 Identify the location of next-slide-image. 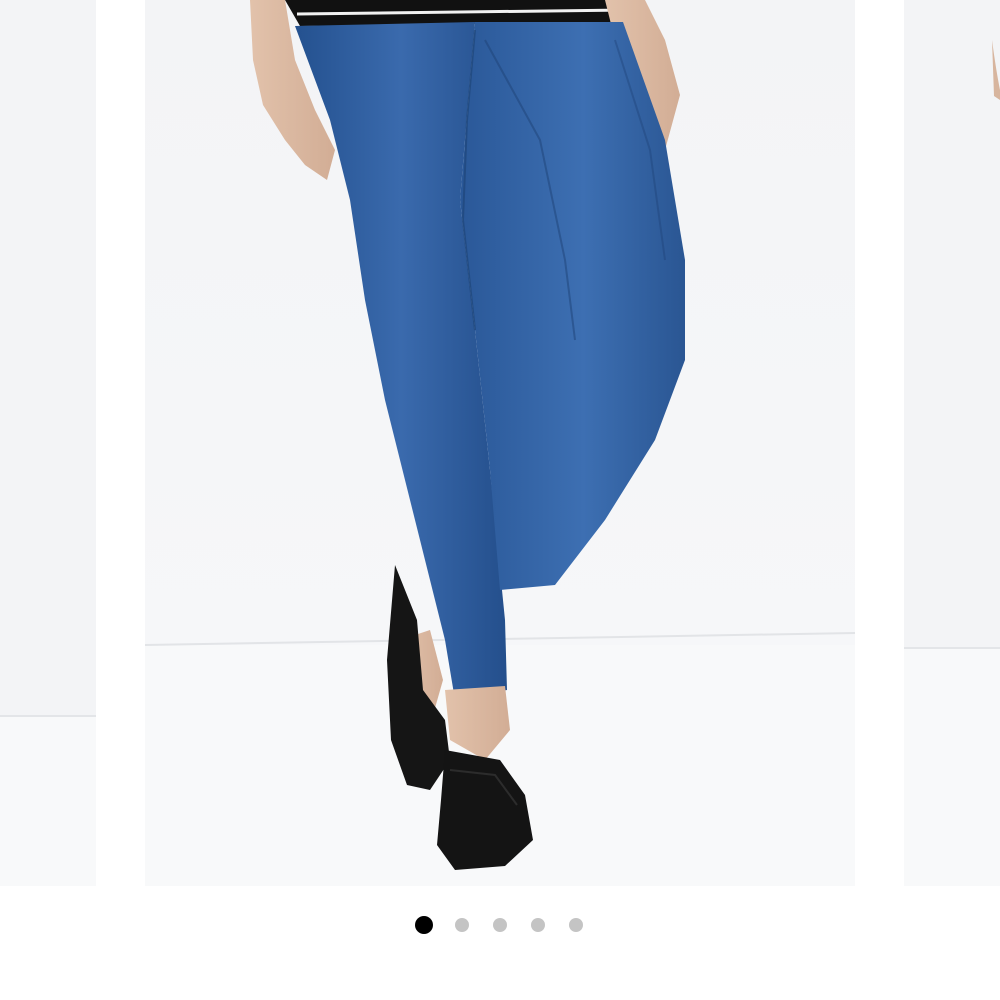
(952, 443).